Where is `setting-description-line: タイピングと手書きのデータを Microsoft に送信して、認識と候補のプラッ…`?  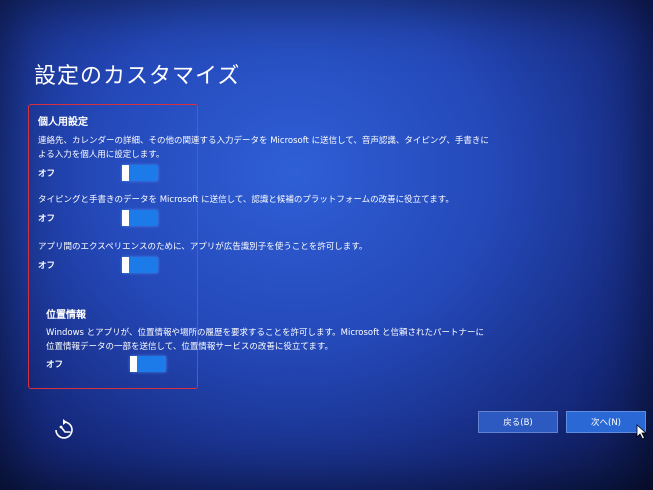
setting-description-line: タイピングと手書きのデータを Microsoft に送信して、認識と候補のプラッ… is located at coordinates (246, 200).